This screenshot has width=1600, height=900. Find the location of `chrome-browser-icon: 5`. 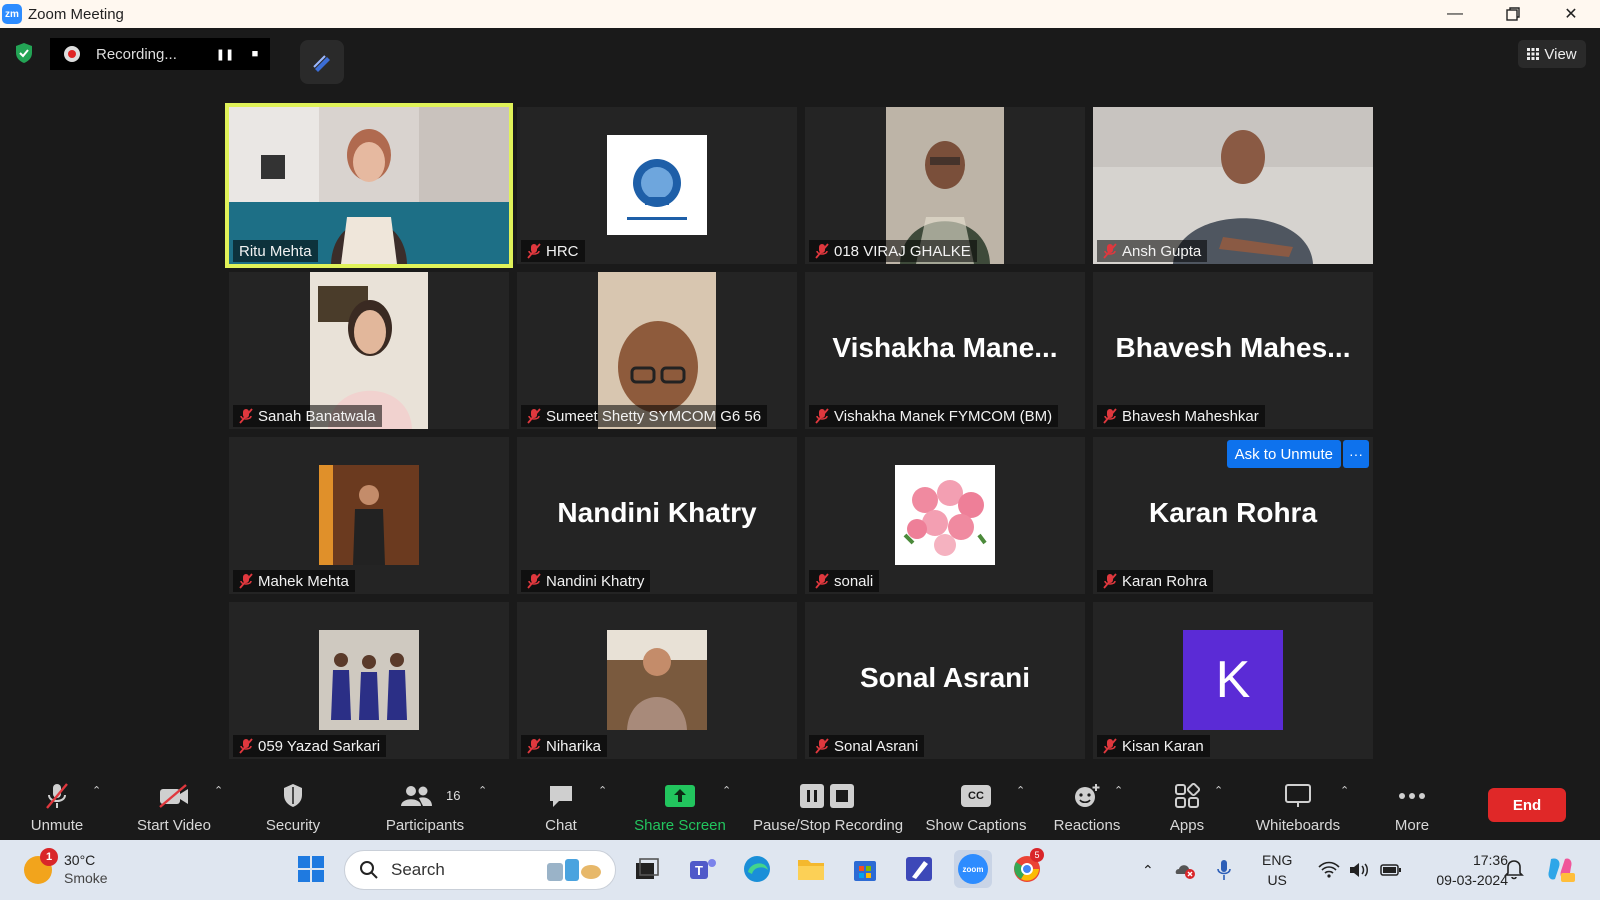

chrome-browser-icon: 5 is located at coordinates (1027, 868).